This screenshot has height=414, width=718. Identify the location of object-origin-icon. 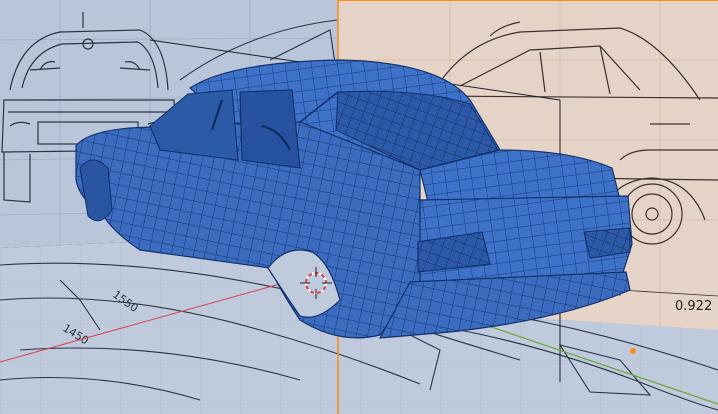
(633, 351).